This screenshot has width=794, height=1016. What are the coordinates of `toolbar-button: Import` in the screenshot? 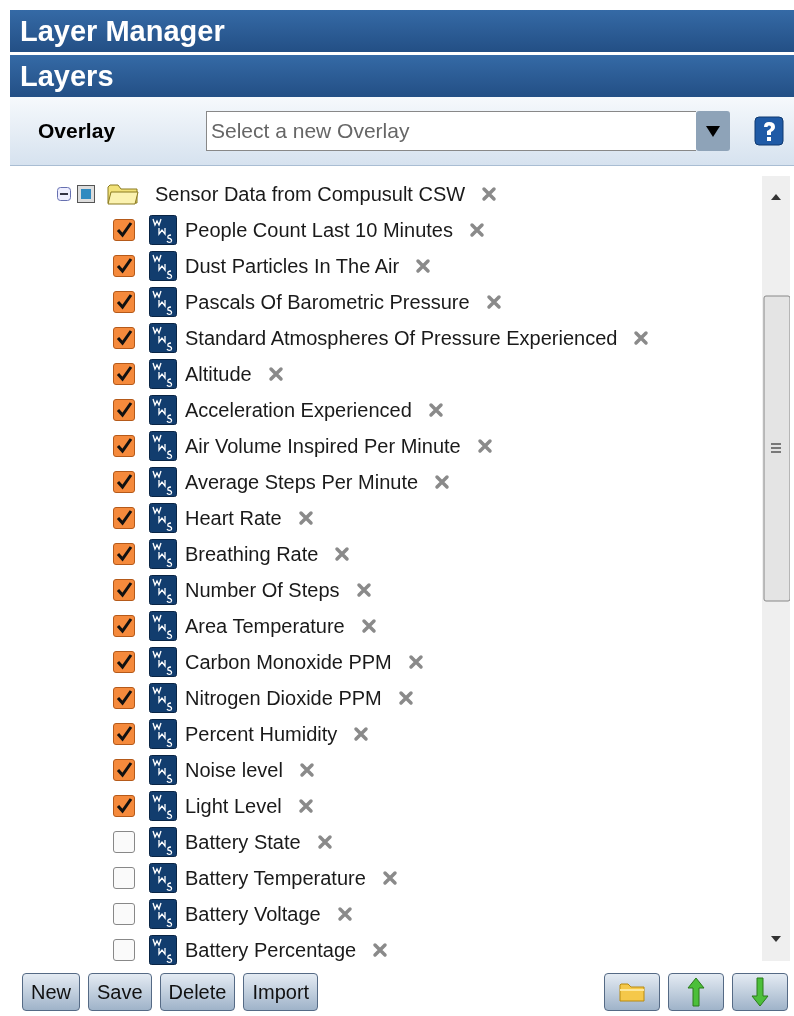 It's located at (281, 992).